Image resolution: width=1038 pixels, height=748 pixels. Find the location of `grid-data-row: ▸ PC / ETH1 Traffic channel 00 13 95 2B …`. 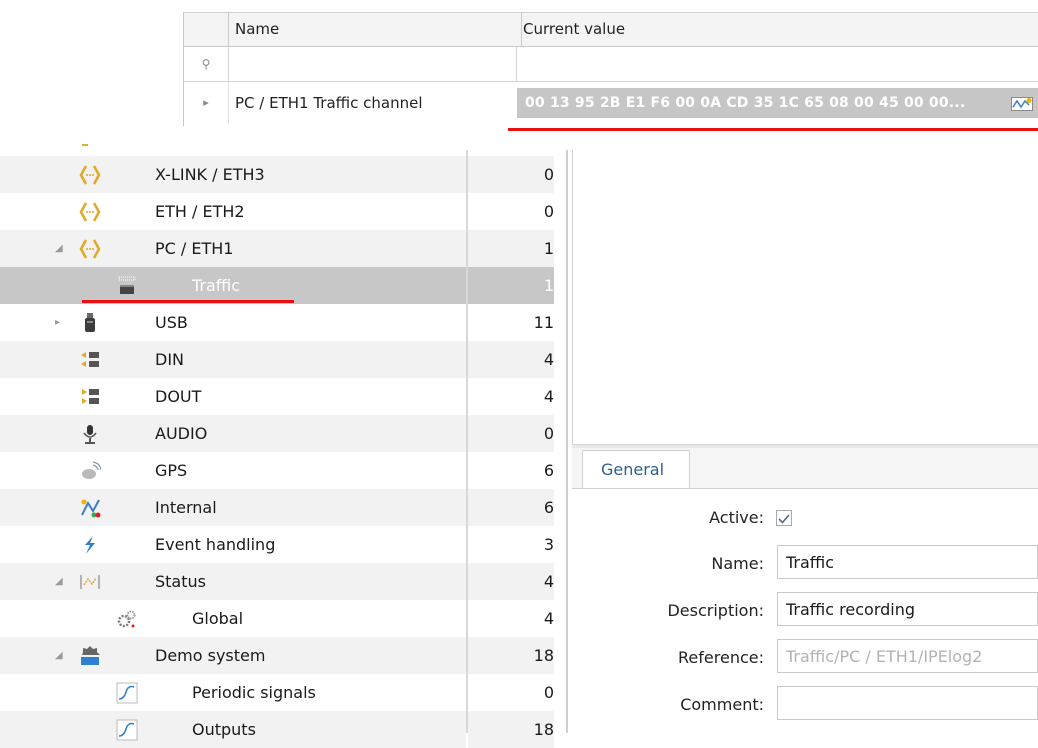

grid-data-row: ▸ PC / ETH1 Traffic channel 00 13 95 2B … is located at coordinates (611, 103).